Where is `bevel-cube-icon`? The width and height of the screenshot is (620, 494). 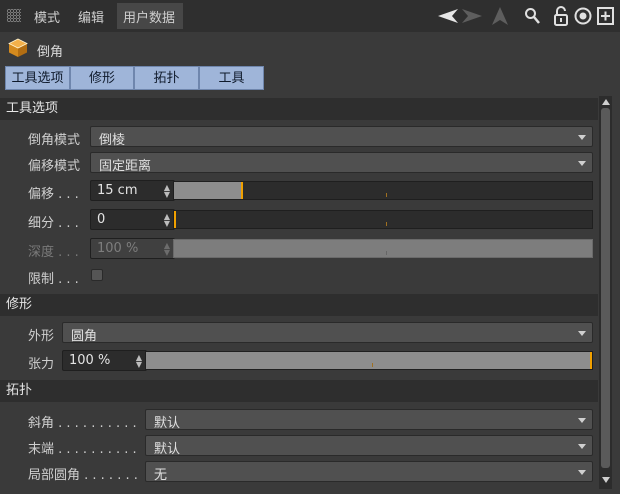 bevel-cube-icon is located at coordinates (18, 47).